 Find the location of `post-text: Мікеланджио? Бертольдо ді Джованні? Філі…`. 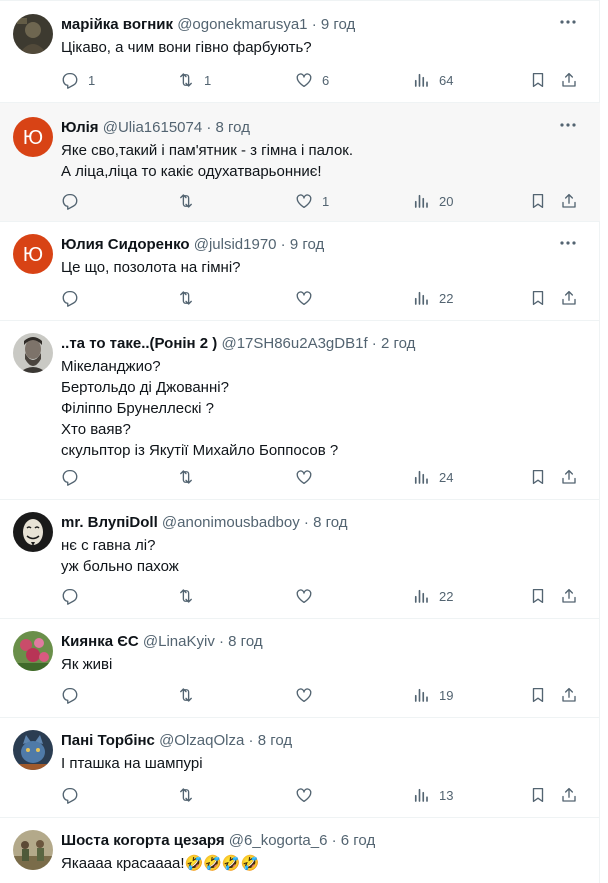

post-text: Мікеланджио? Бертольдо ді Джованні? Філі… is located at coordinates (199, 408).